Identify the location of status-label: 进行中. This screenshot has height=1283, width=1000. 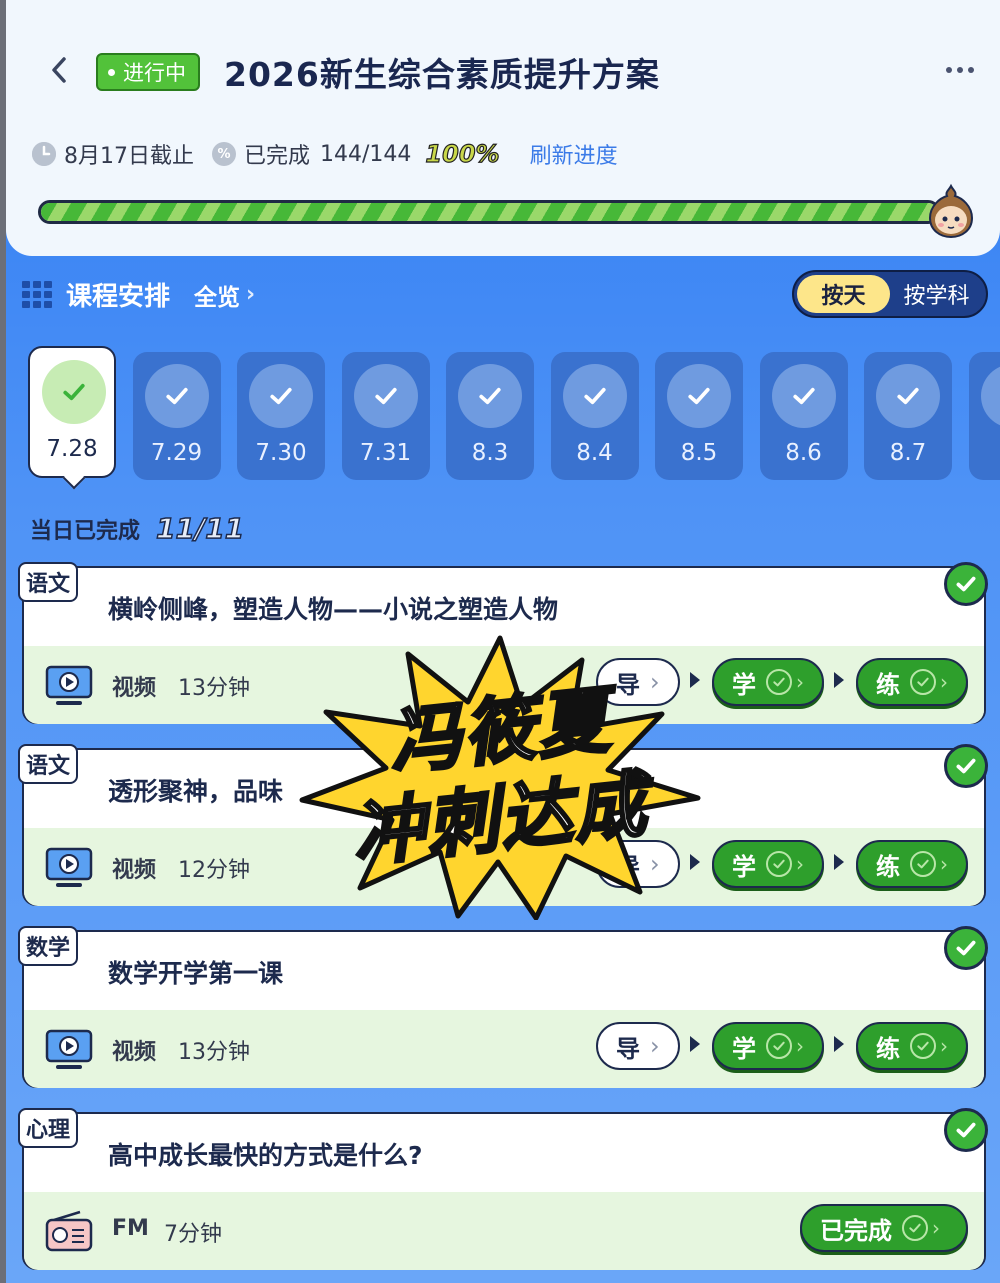
(154, 73).